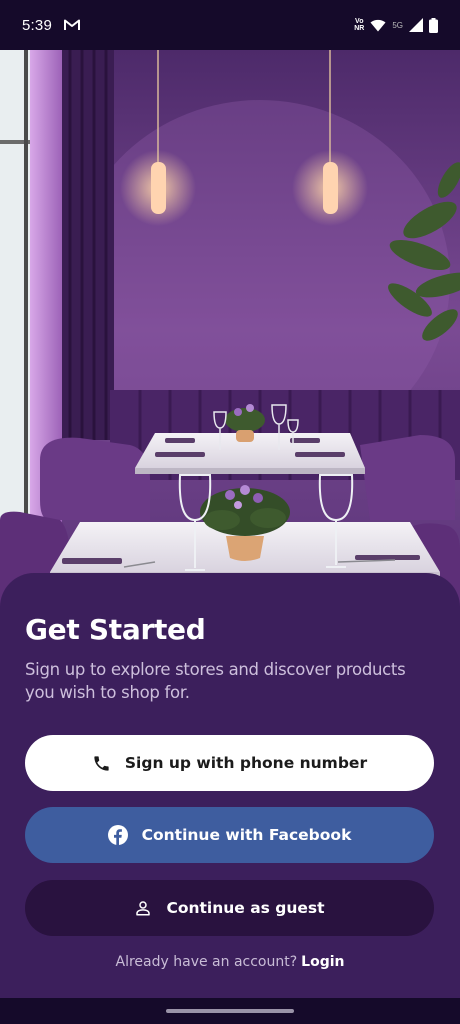 The width and height of the screenshot is (460, 1024). I want to click on status-time: 5:39, so click(37, 25).